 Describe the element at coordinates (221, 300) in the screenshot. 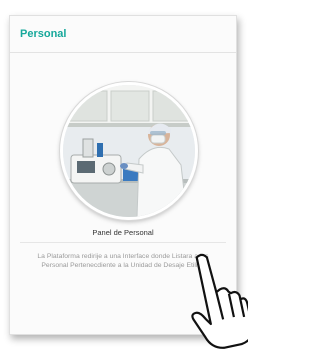

I see `hand-pointer-icon` at that location.